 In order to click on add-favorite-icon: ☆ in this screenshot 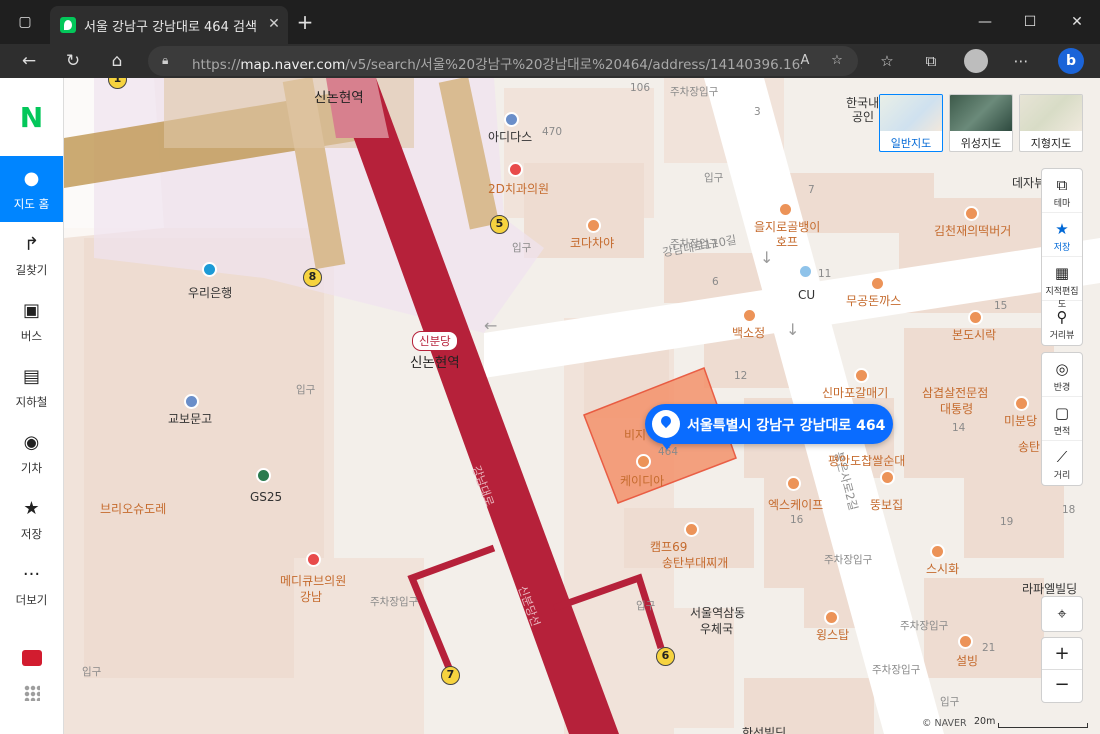, I will do `click(837, 61)`.